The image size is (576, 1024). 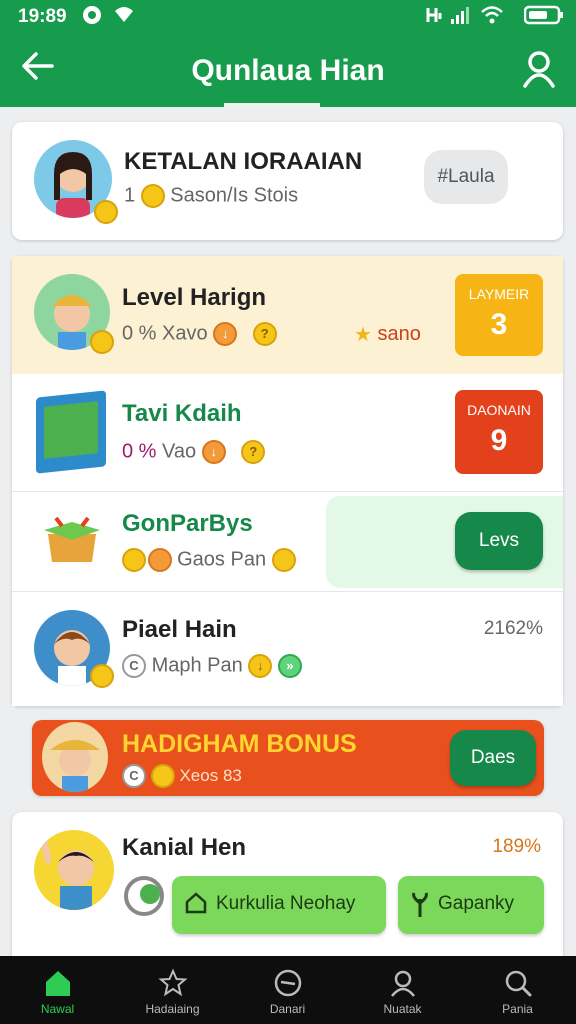 I want to click on nav-label: Nawal, so click(x=57, y=1009).